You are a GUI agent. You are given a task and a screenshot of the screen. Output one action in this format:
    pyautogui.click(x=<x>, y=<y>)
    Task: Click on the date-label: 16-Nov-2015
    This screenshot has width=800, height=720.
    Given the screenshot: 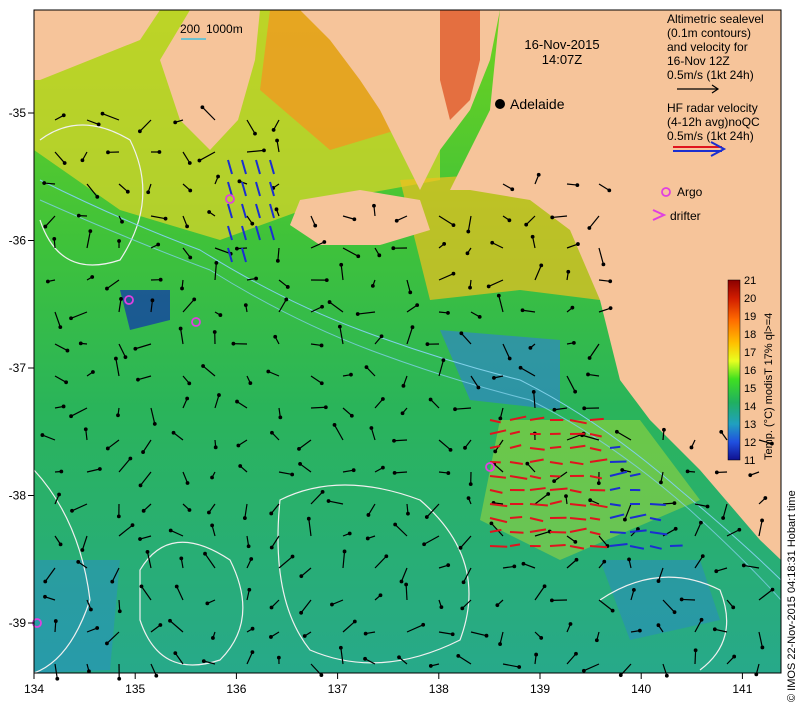 What is the action you would take?
    pyautogui.click(x=561, y=44)
    